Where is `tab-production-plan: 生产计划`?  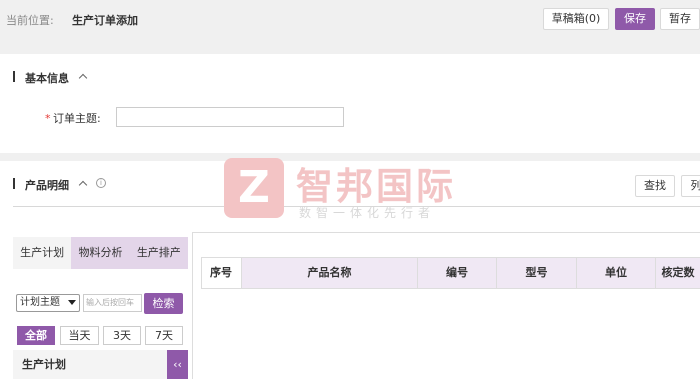 tab-production-plan: 生产计划 is located at coordinates (42, 253).